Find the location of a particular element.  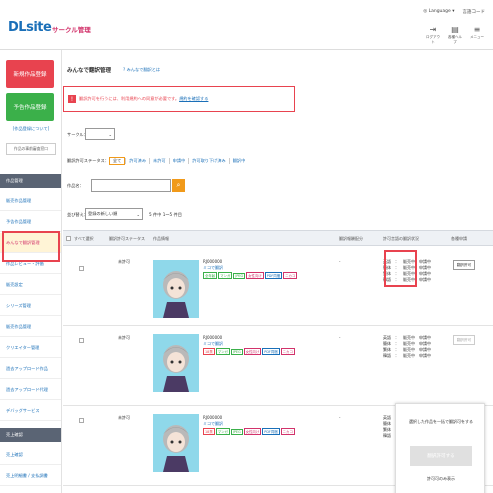

status-filter: 翻訳許可ステータス： 全て 許可済み 未許可 申請中 許可取り下げ済み 翻訳中 is located at coordinates (157, 161).